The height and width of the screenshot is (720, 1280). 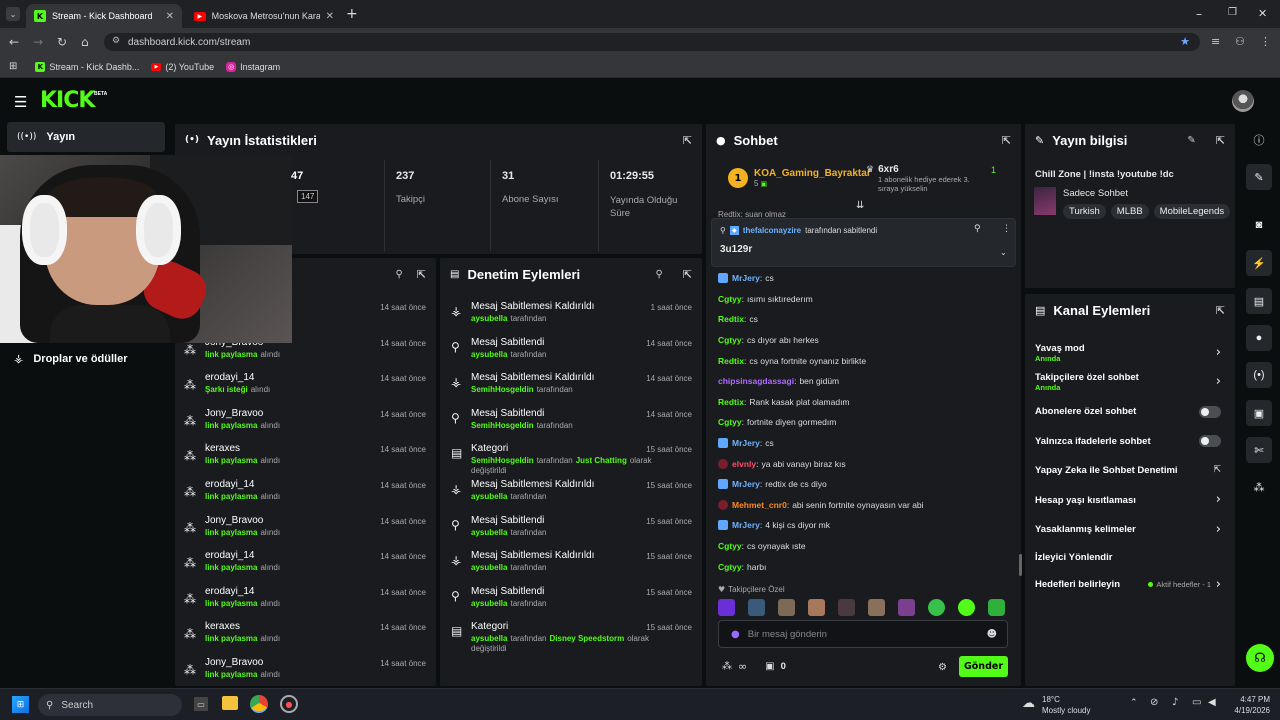 What do you see at coordinates (1215, 41) in the screenshot?
I see `reading-list-icon: ≡` at bounding box center [1215, 41].